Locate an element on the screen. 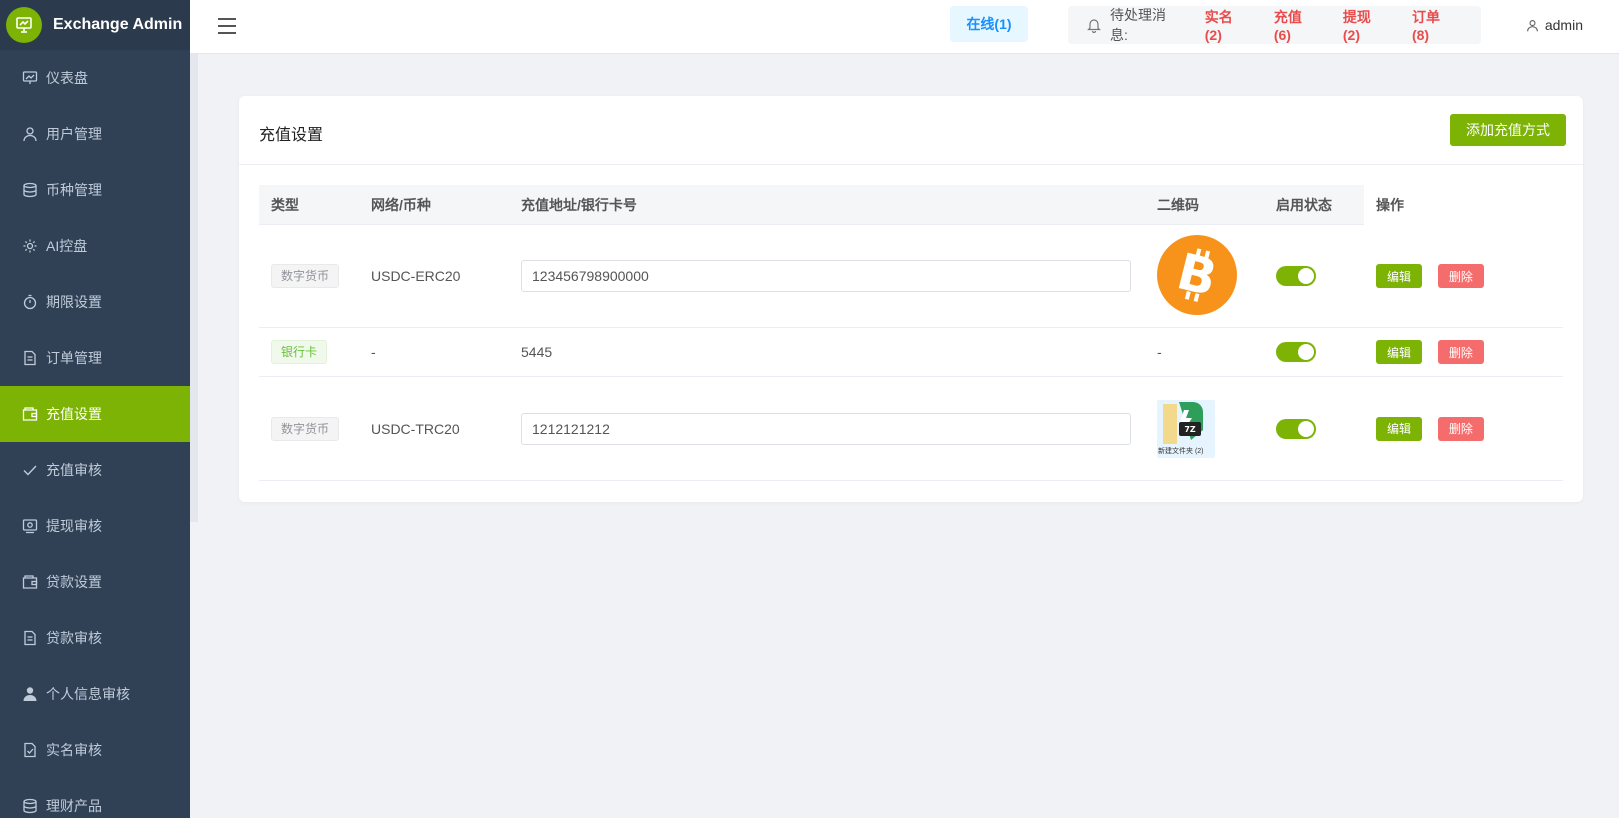 This screenshot has width=1619, height=818. sidebar-item-label: 个人信息审核 is located at coordinates (88, 694).